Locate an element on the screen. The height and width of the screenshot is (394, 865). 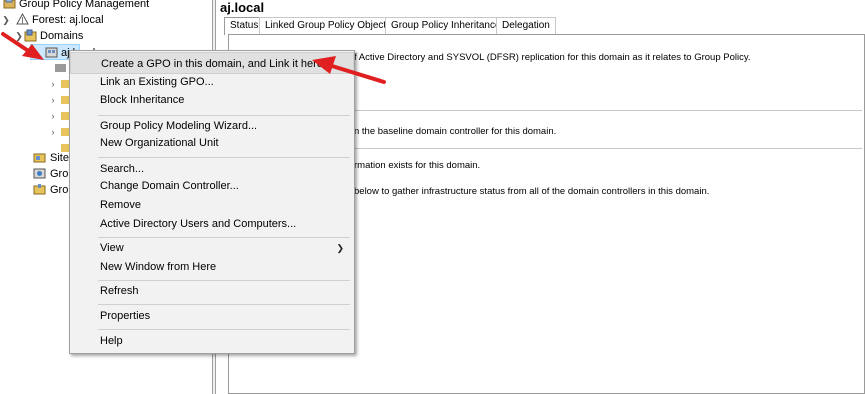
menu-item-refresh: Refresh is located at coordinates (212, 291).